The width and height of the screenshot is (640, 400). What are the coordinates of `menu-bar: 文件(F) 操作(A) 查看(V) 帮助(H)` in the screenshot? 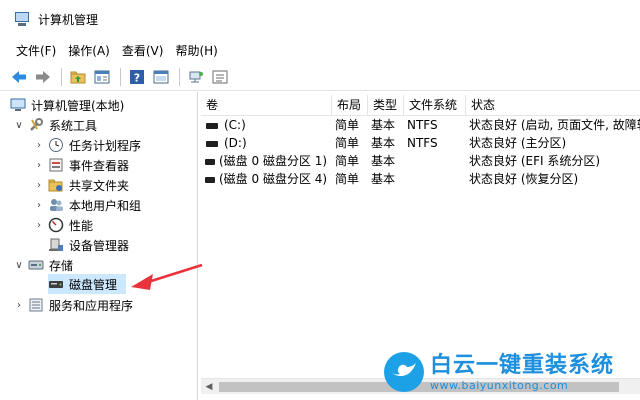 It's located at (320, 51).